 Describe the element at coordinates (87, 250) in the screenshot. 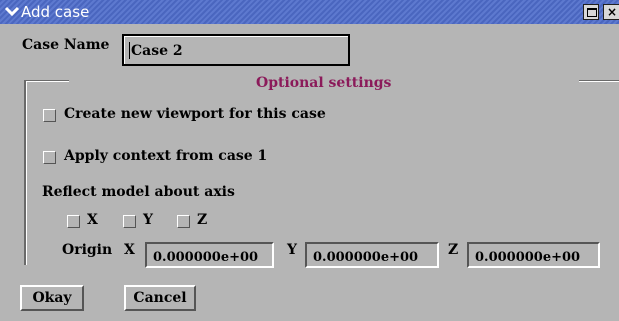

I see `origin-label: Origin` at that location.